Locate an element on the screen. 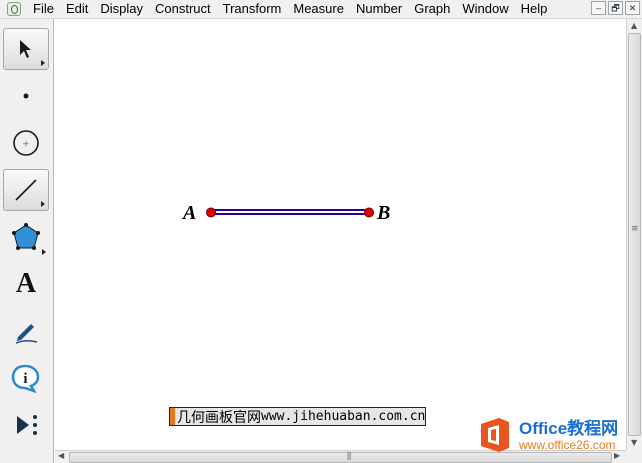 The width and height of the screenshot is (642, 463). menu-construct: Construct is located at coordinates (183, 9).